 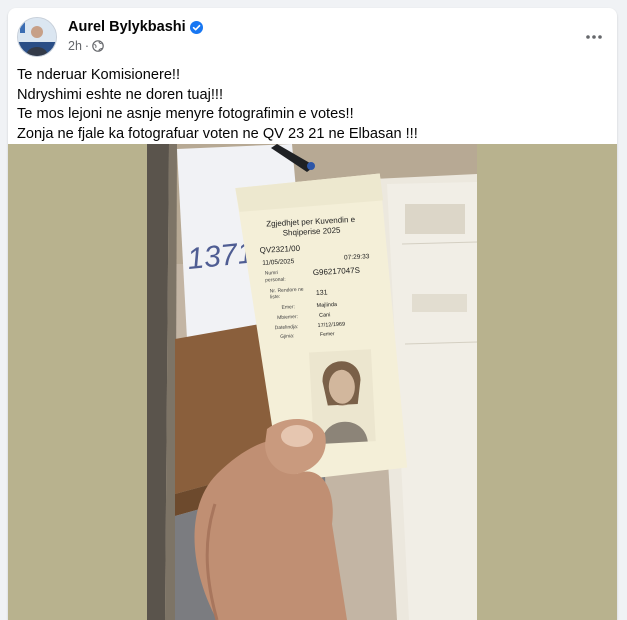 I want to click on post-header: Aurel Bylykbashi 2h ·, so click(x=312, y=37).